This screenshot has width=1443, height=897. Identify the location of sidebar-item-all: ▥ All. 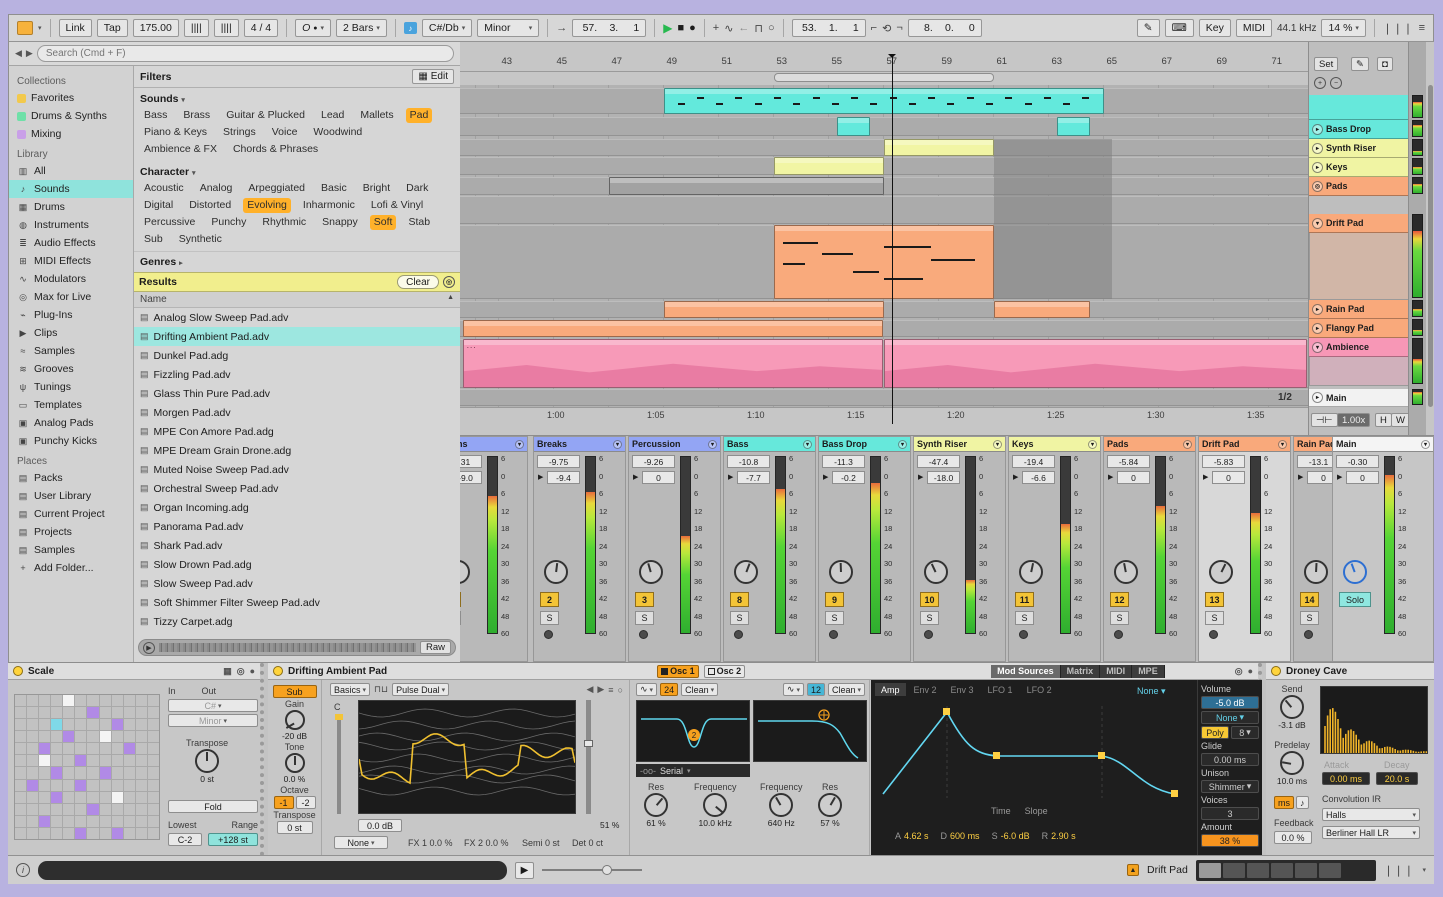
(71, 171).